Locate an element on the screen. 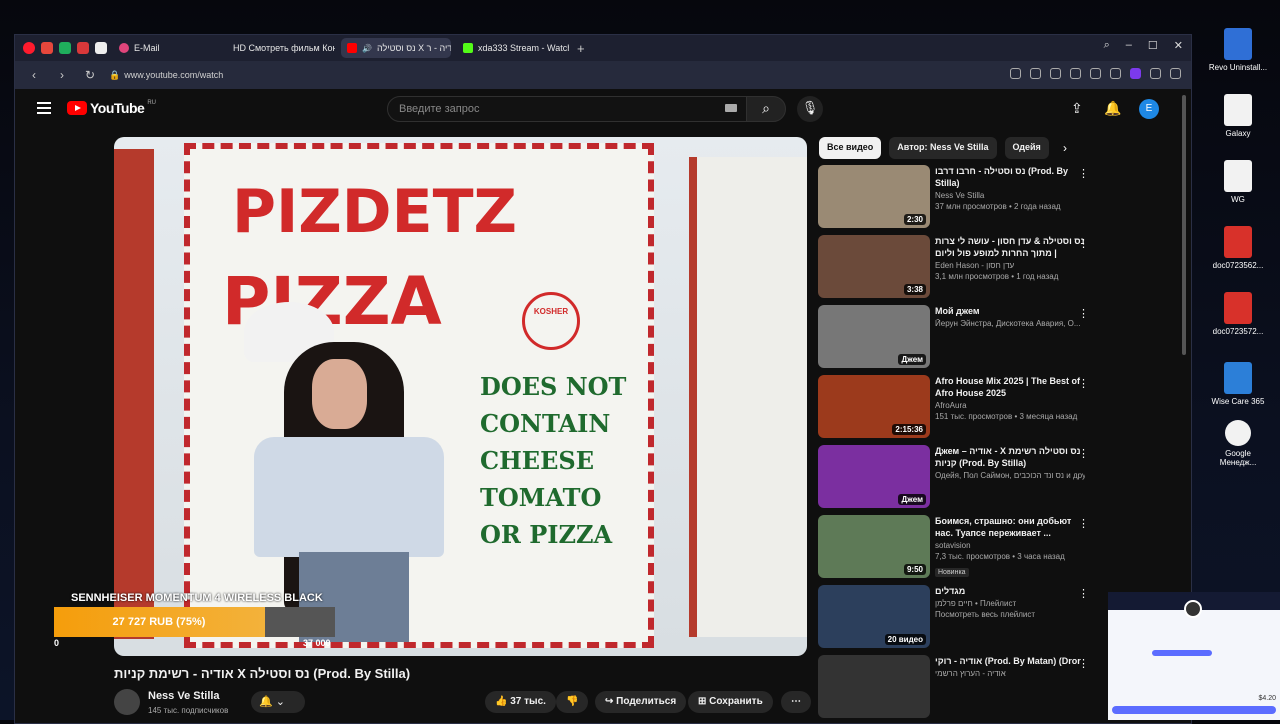 The image size is (1280, 724). desktop-icon-wg: WG is located at coordinates (1238, 182).